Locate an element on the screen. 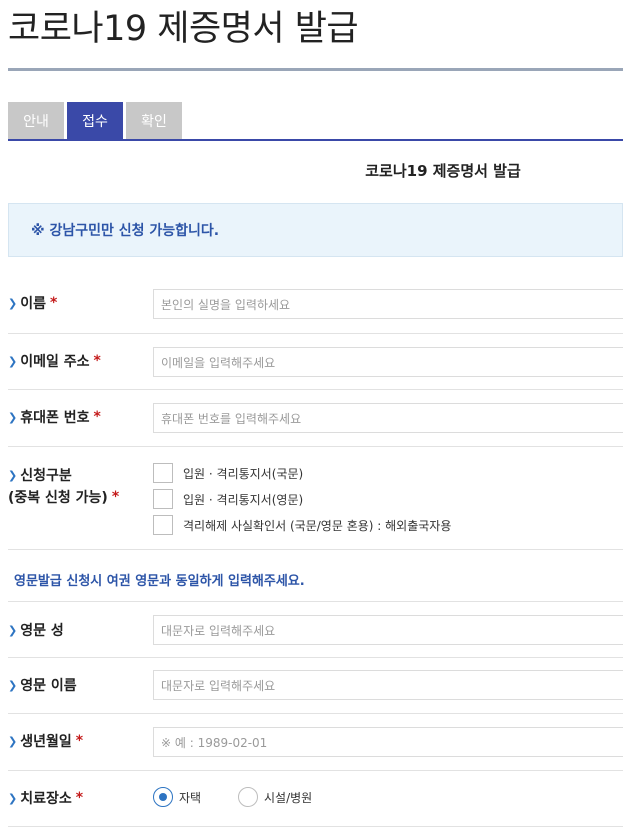  english-input-notice: 영문발급 신청시 여권 영문과 동일하게 입력해주세요. is located at coordinates (159, 581).